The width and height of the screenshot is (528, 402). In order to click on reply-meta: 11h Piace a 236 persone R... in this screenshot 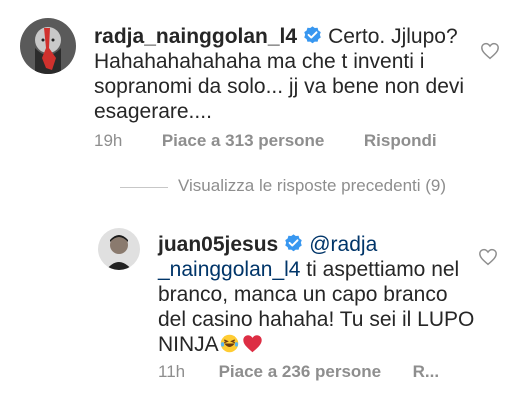, I will do `click(298, 372)`.